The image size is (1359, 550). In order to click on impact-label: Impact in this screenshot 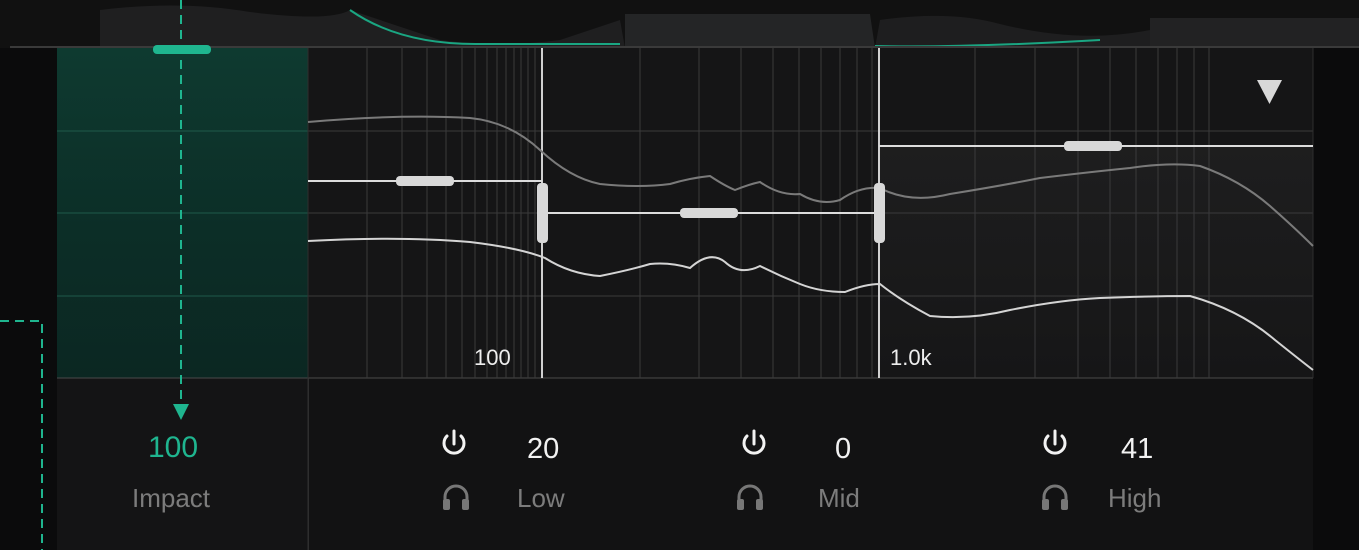, I will do `click(171, 498)`.